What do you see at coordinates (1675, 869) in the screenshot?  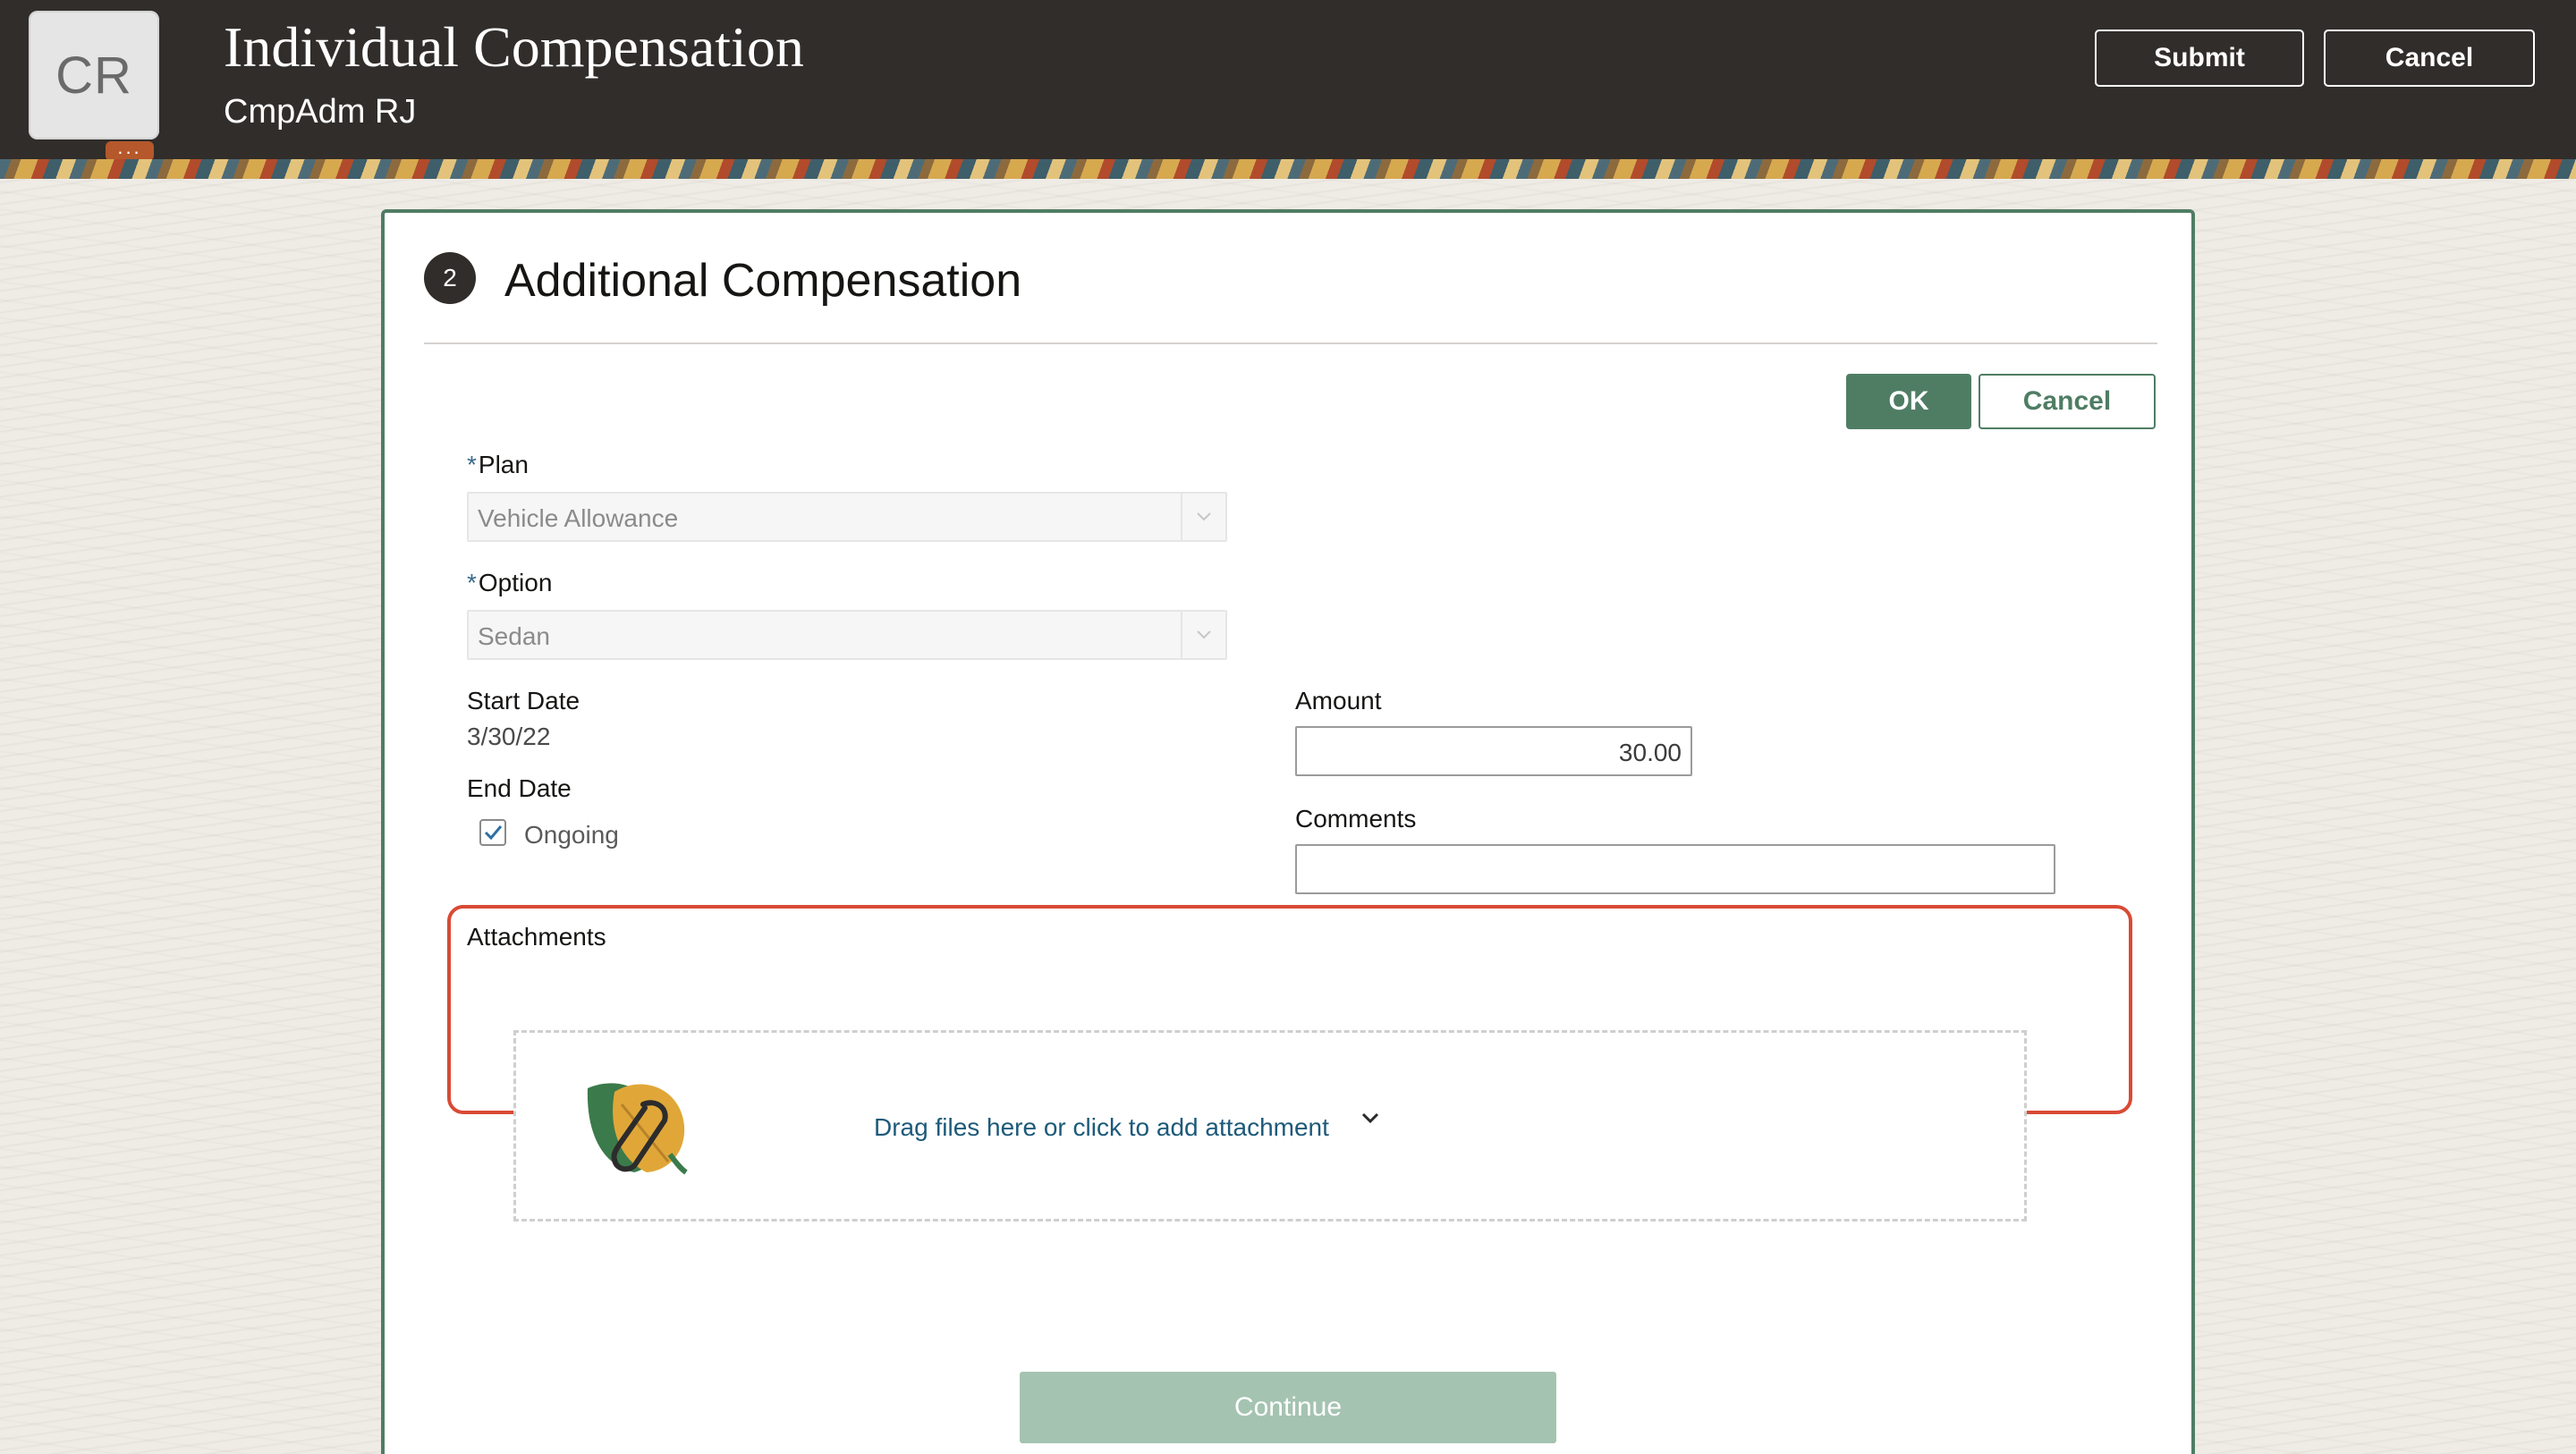 I see `comments-input` at bounding box center [1675, 869].